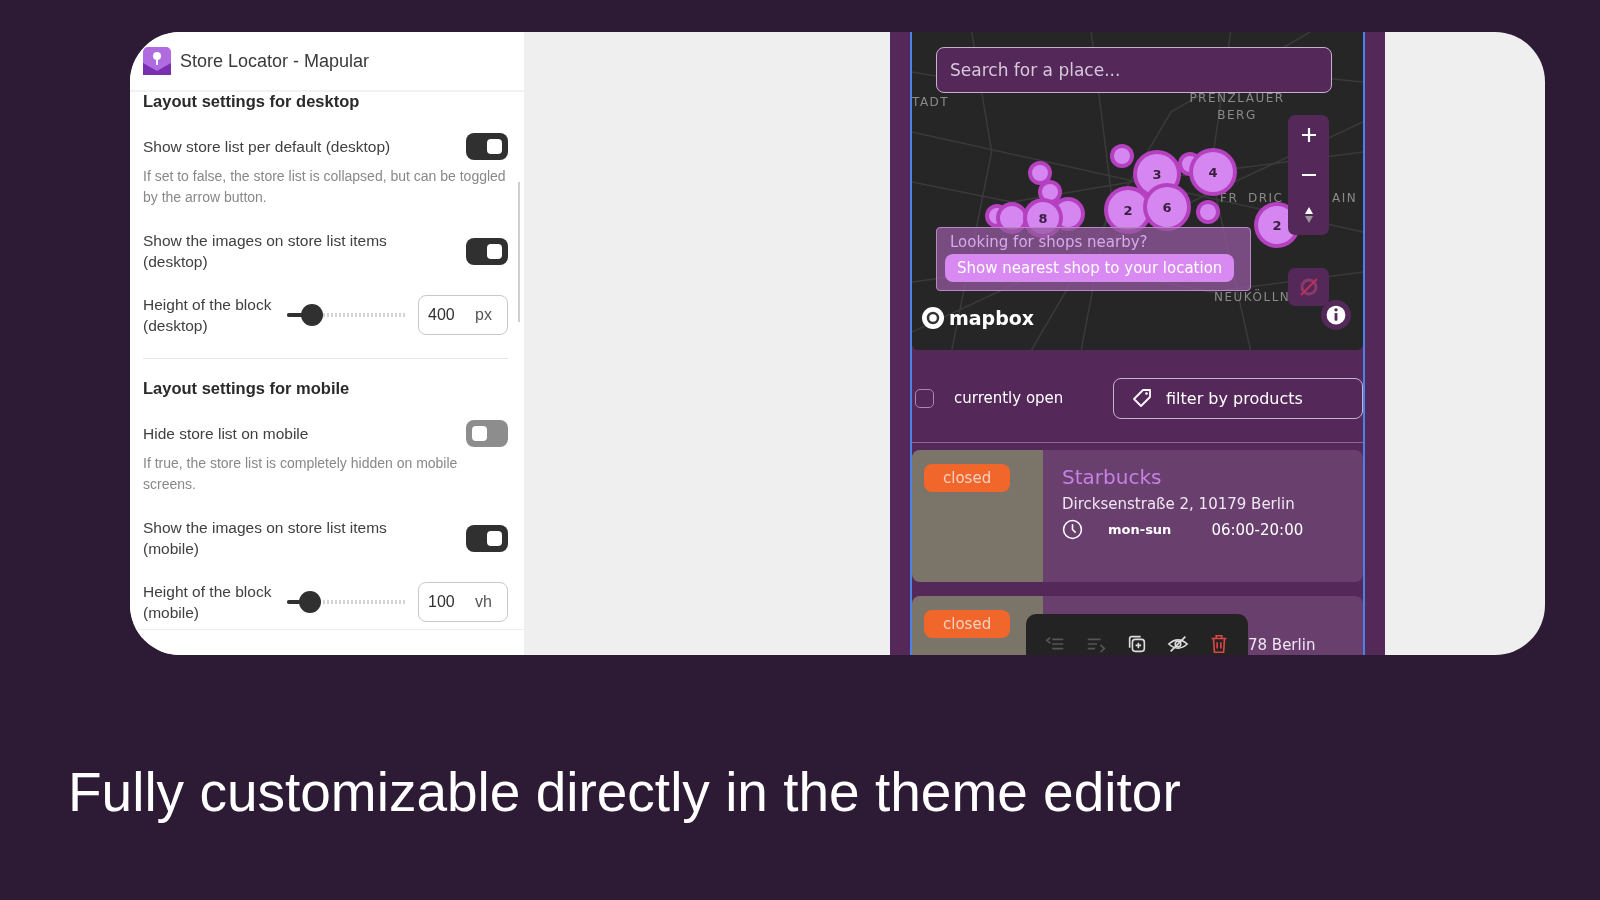 This screenshot has height=900, width=1600. I want to click on setting-label: Hide store list on mobile, so click(226, 434).